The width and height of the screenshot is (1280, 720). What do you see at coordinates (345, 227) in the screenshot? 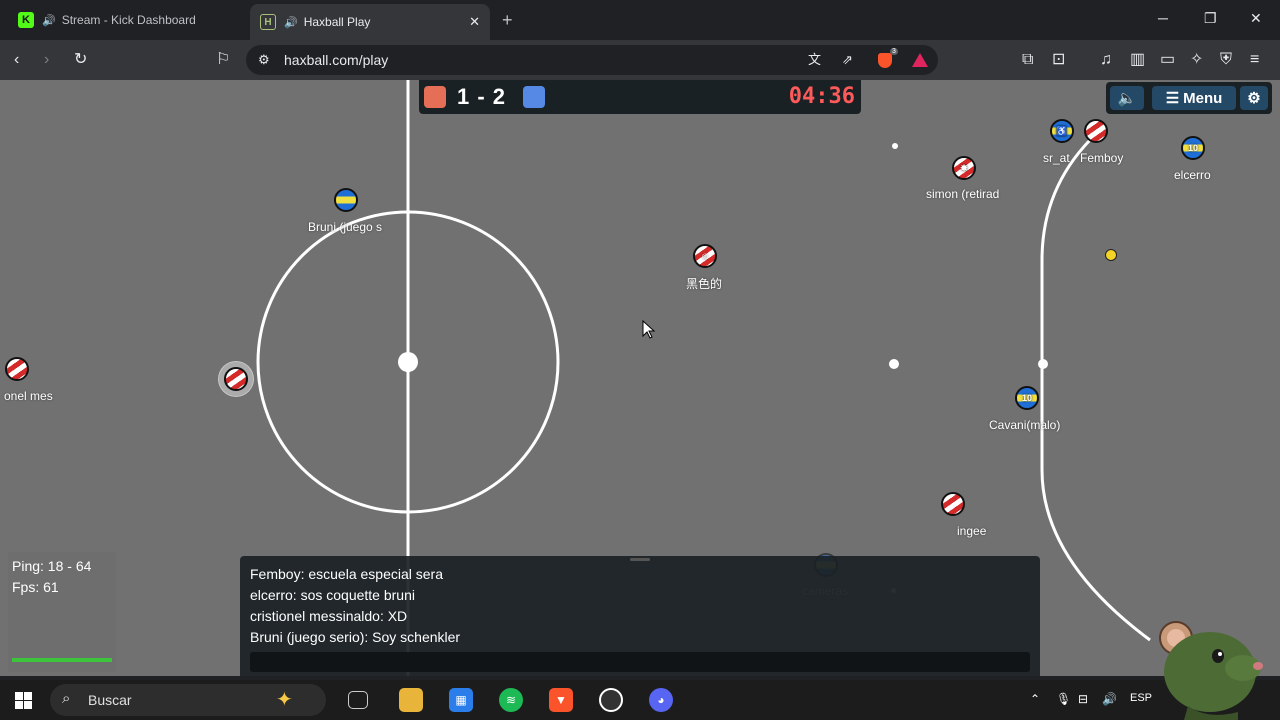
I see `player-name: Bruni (juego s` at bounding box center [345, 227].